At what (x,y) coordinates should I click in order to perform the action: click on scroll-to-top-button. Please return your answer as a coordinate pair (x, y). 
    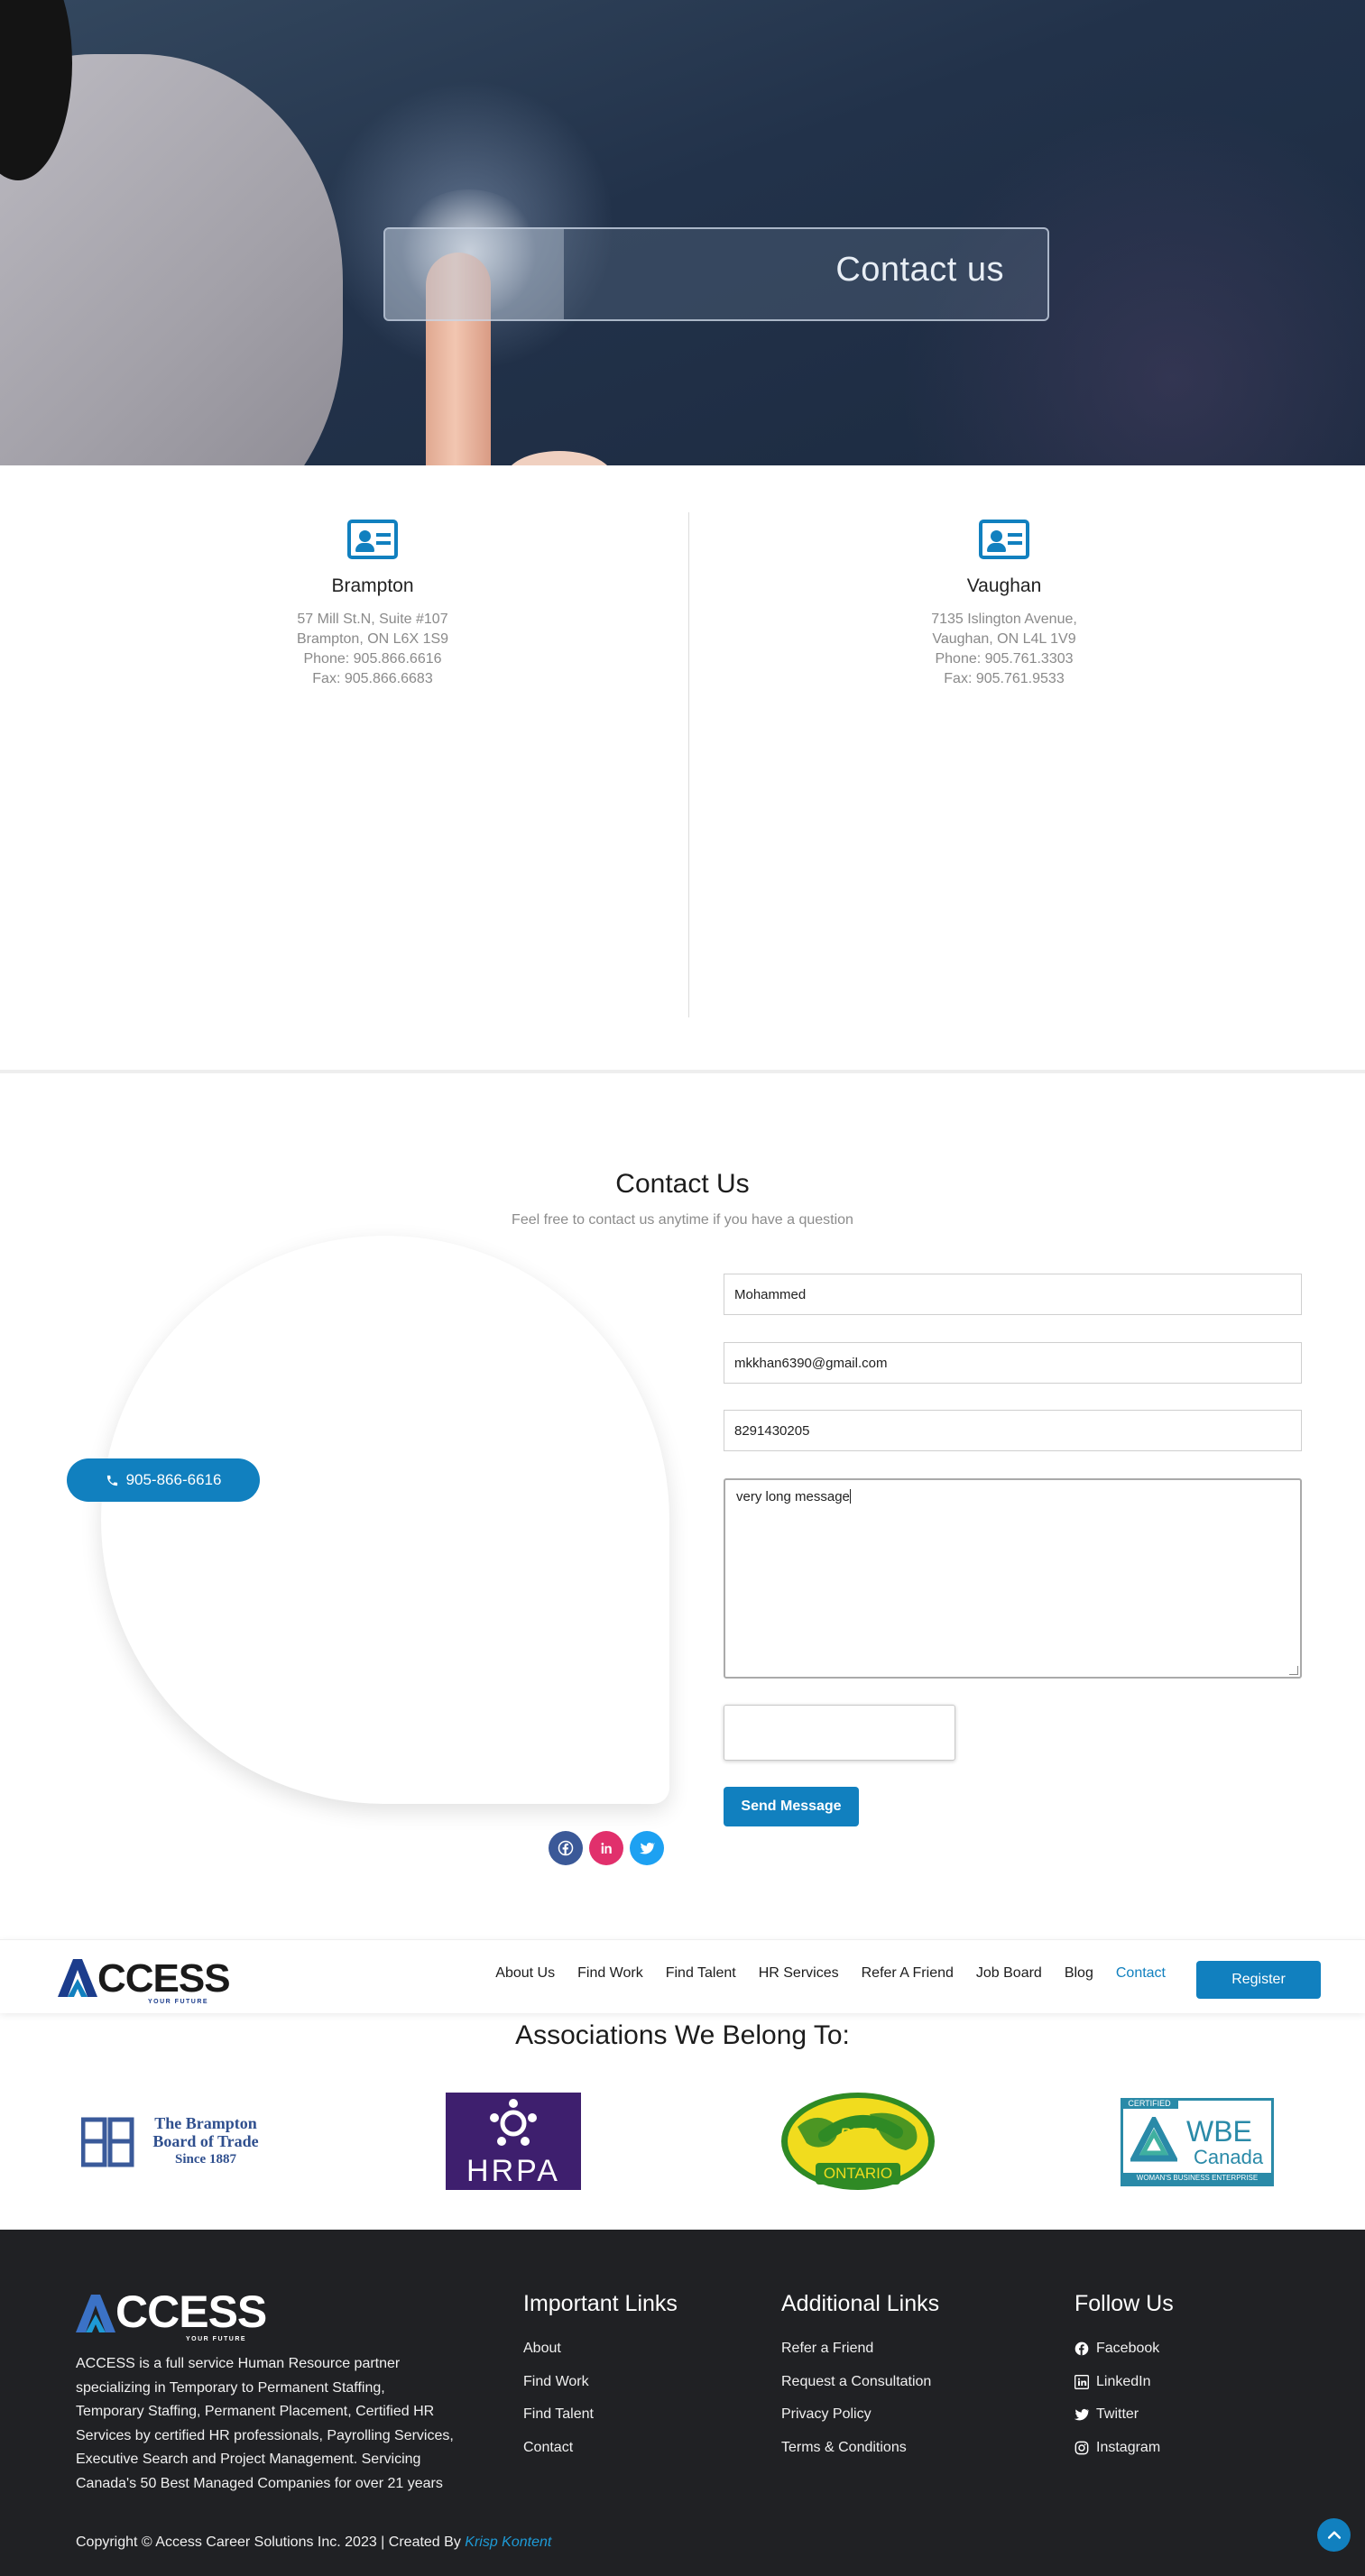
    Looking at the image, I should click on (1334, 2535).